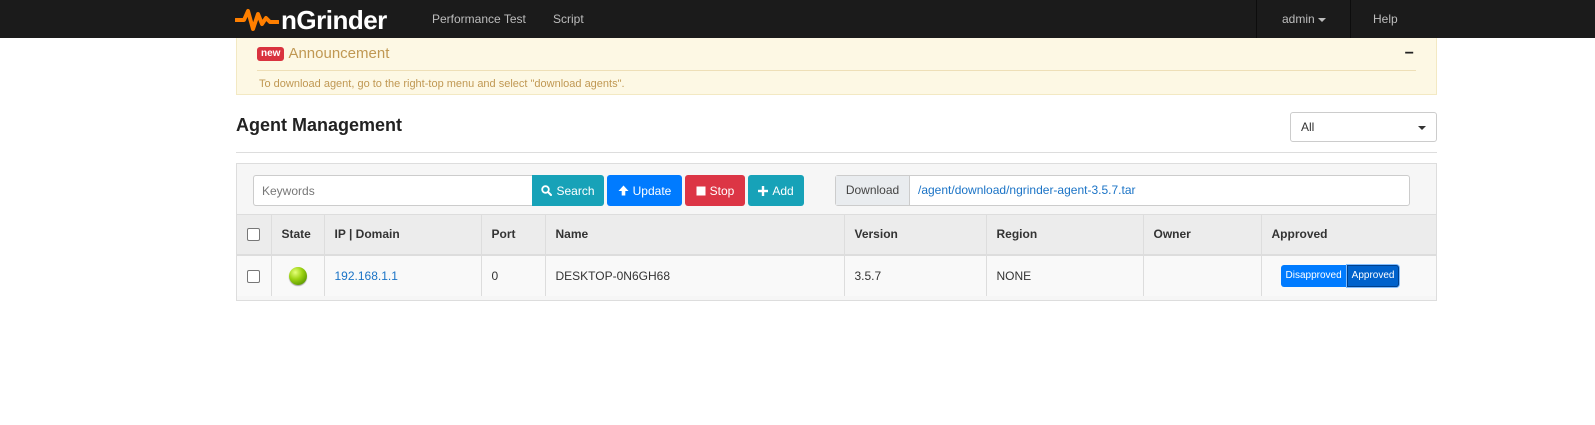  I want to click on collapse-icon: −, so click(1409, 54).